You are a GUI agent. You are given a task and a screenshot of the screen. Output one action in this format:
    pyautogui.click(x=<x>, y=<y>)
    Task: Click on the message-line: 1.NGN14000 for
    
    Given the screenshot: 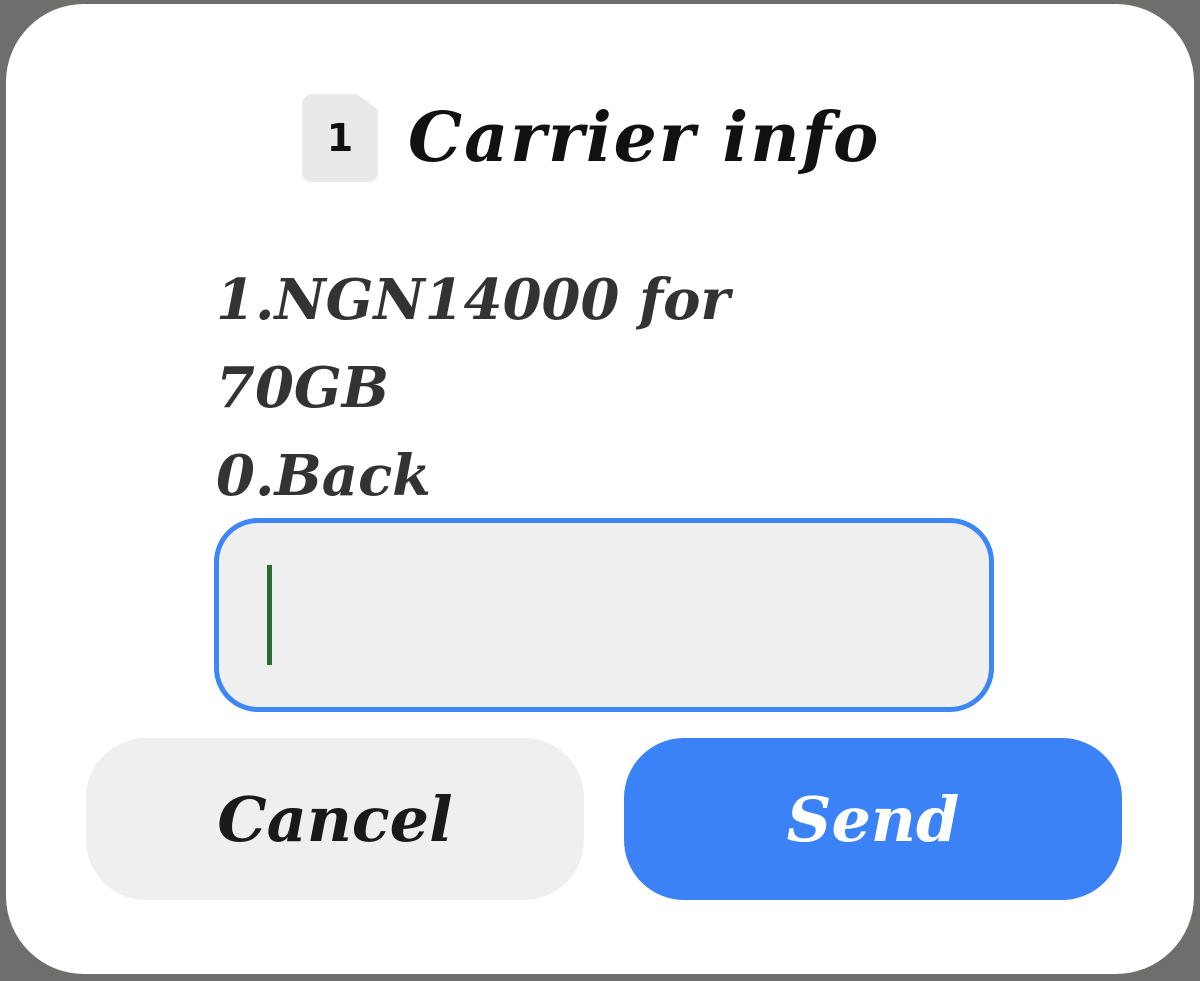 What is the action you would take?
    pyautogui.click(x=473, y=300)
    